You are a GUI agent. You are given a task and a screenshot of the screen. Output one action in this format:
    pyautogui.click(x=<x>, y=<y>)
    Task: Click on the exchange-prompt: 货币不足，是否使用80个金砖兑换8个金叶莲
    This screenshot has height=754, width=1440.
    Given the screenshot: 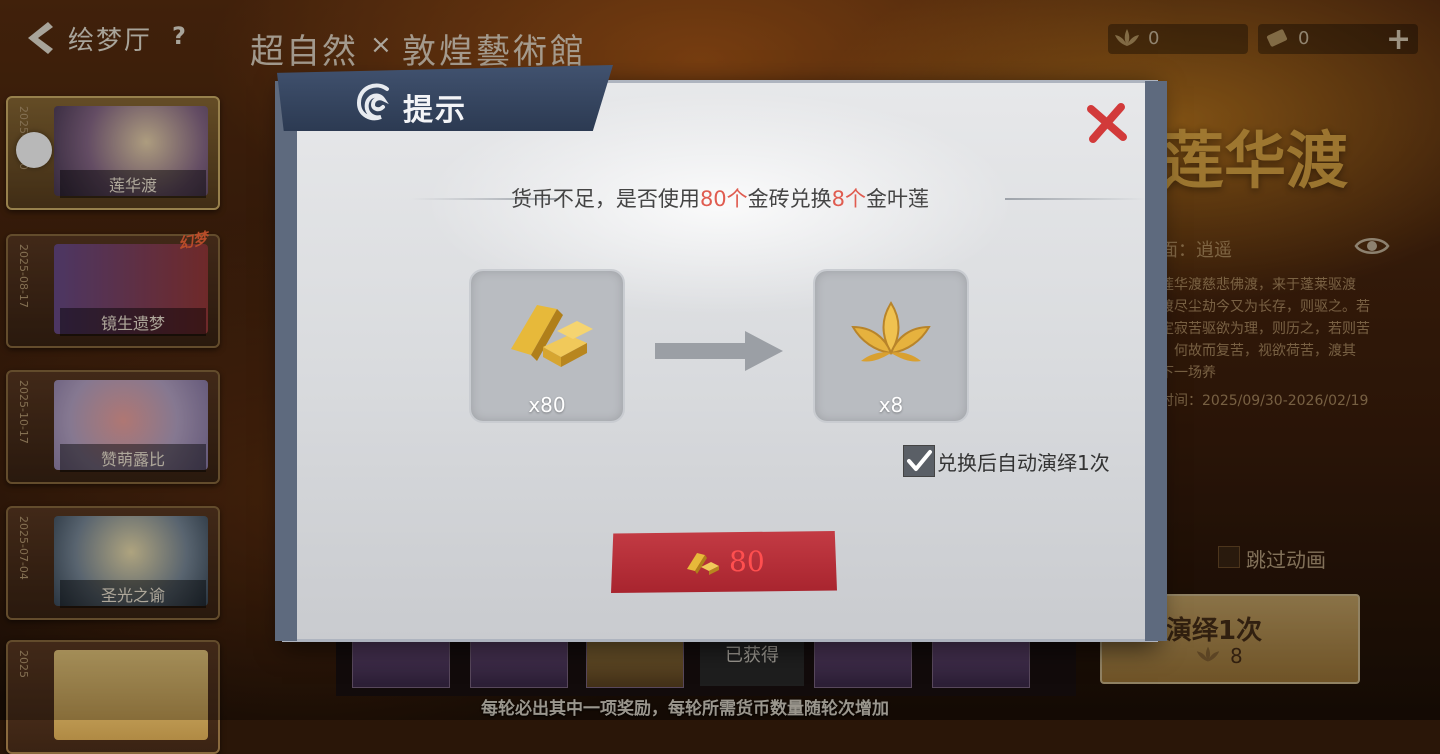 What is the action you would take?
    pyautogui.click(x=720, y=198)
    